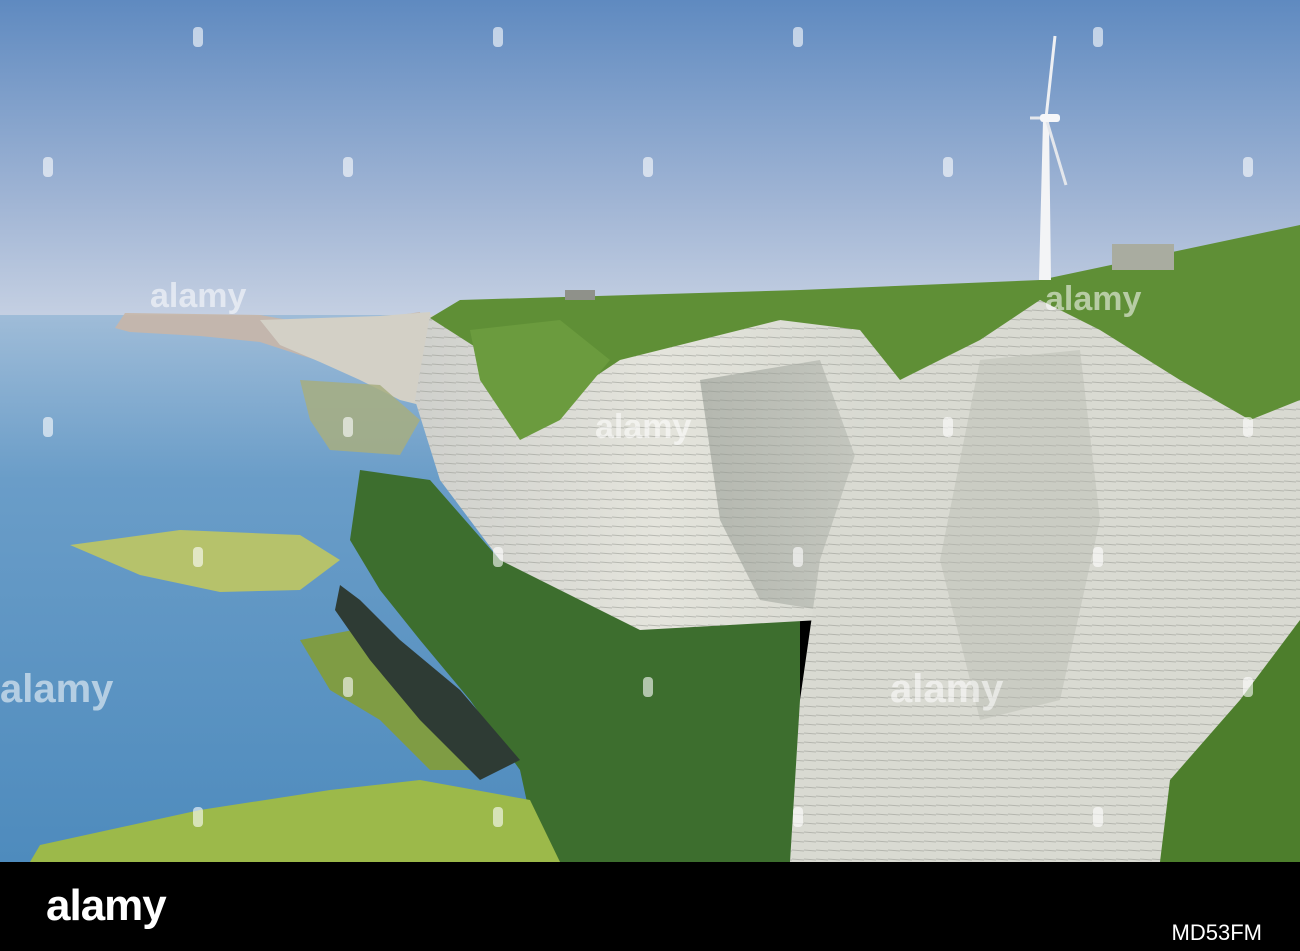 The image size is (1300, 951). Describe the element at coordinates (1143, 257) in the screenshot. I see `bunker` at that location.